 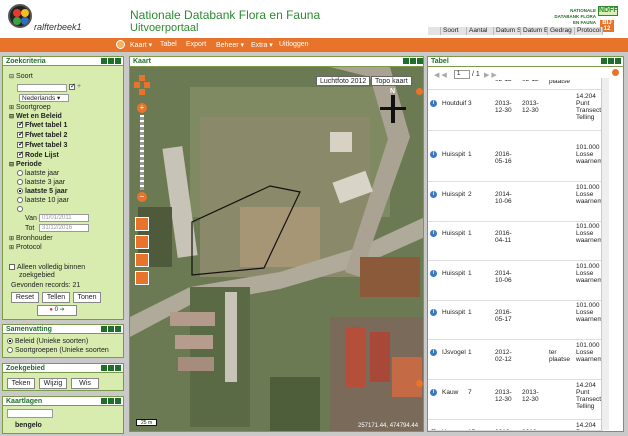 I want to click on protocol-item: ⊞ Protocol, so click(x=25, y=247).